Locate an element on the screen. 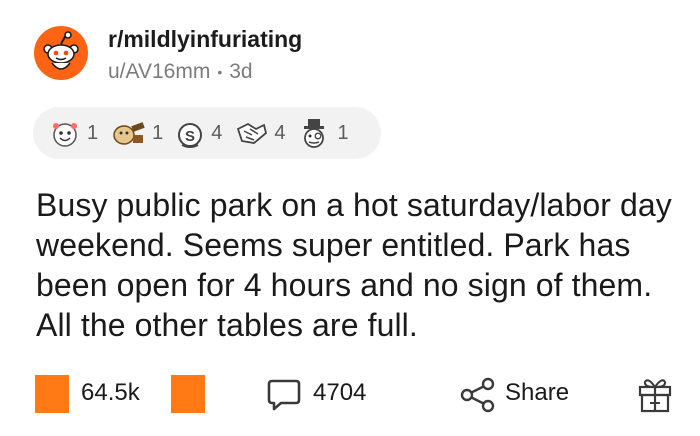  snoo-icon is located at coordinates (61, 50).